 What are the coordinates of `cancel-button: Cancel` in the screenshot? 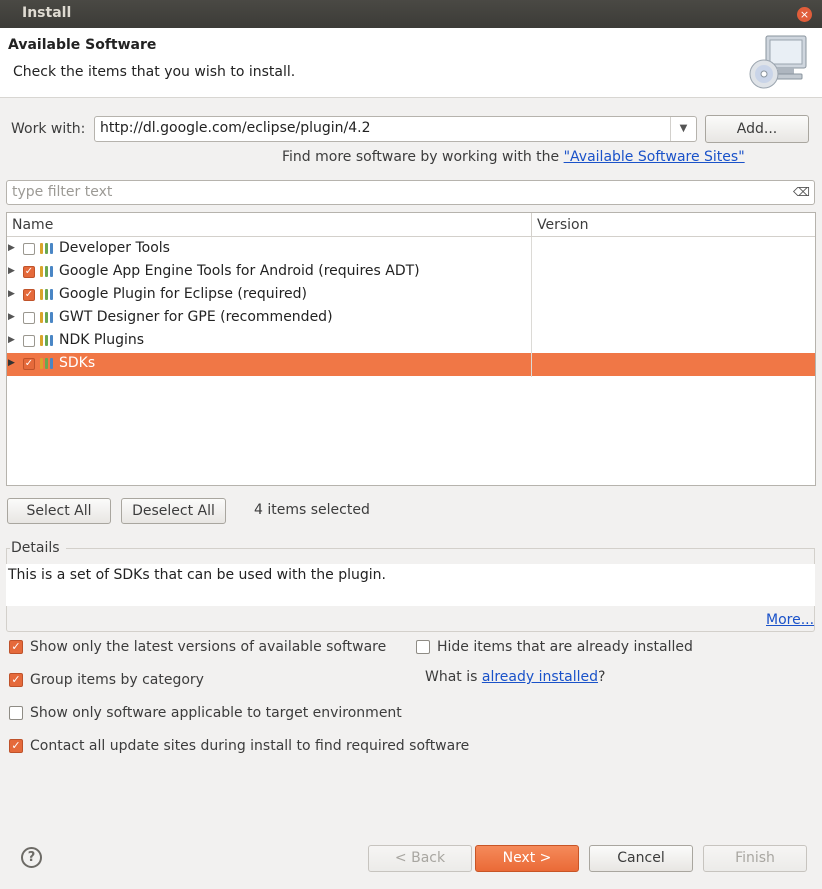 It's located at (641, 858).